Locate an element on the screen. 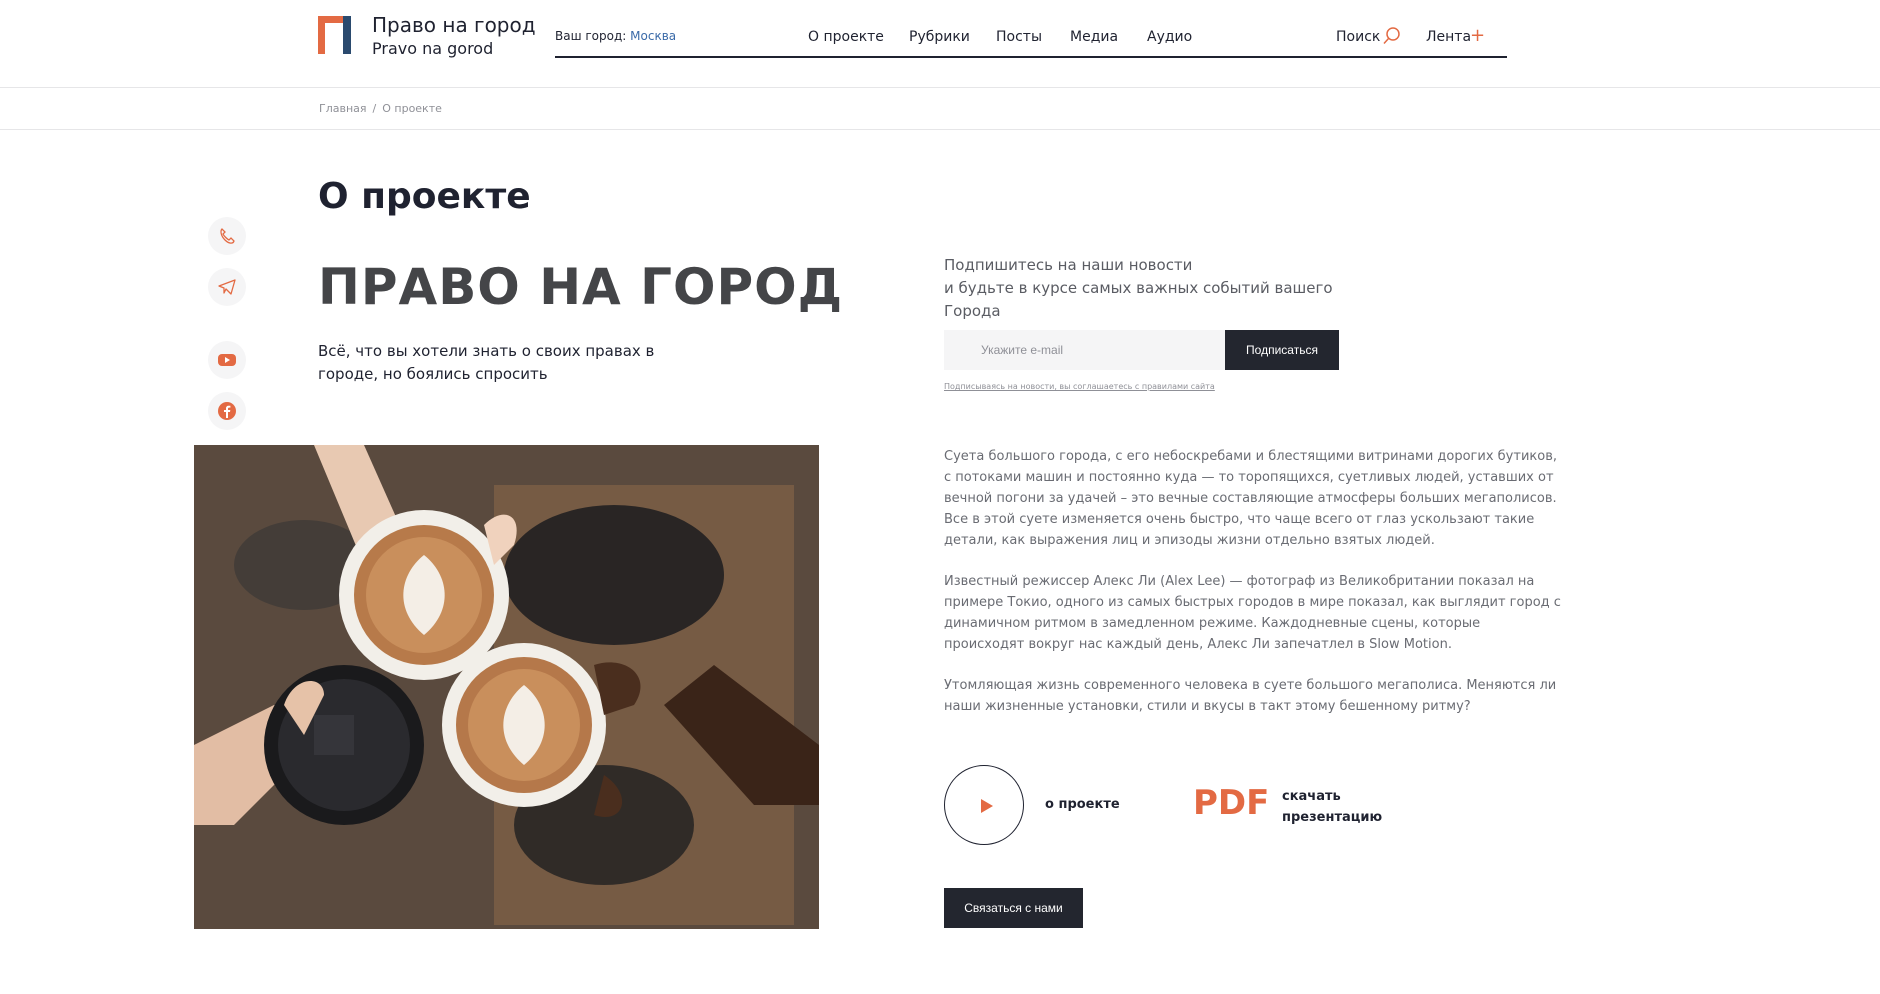 The width and height of the screenshot is (1880, 994). logo-icon is located at coordinates (335, 35).